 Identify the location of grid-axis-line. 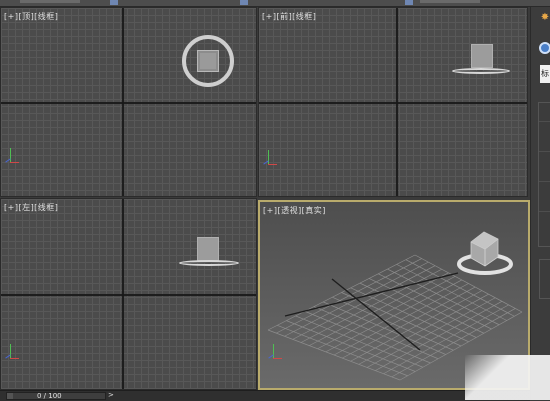
(376, 314).